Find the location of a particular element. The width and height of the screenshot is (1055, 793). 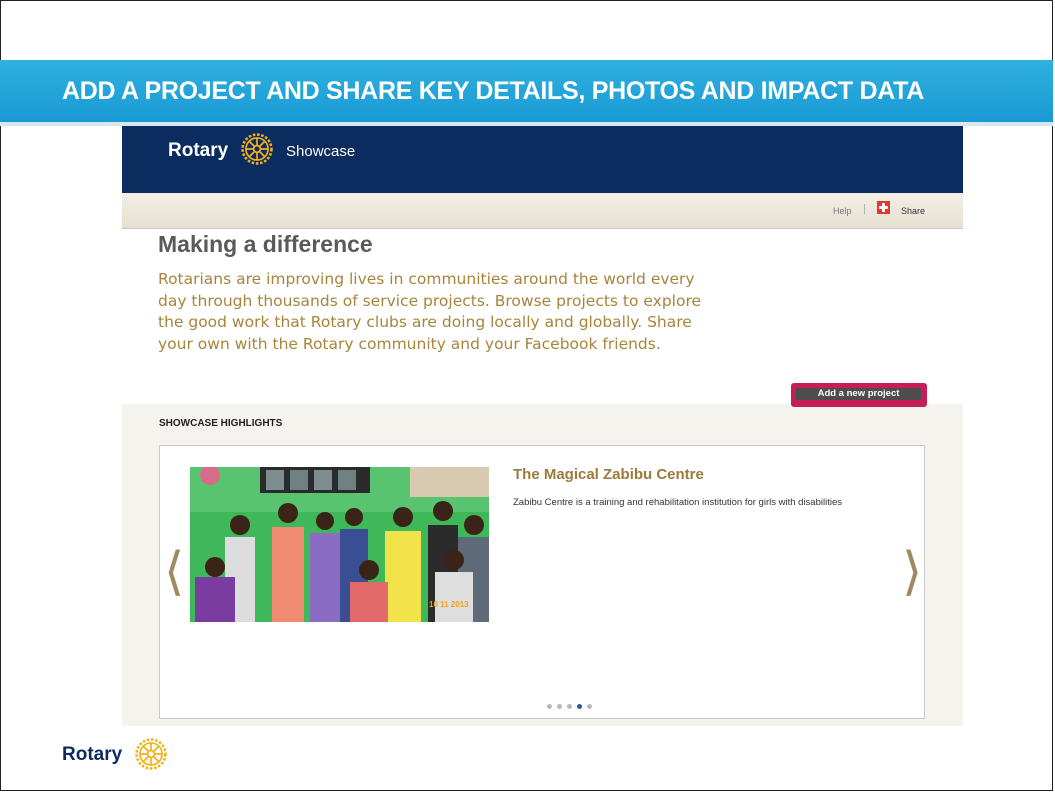

add-project-label: Add a new project is located at coordinates (858, 394).